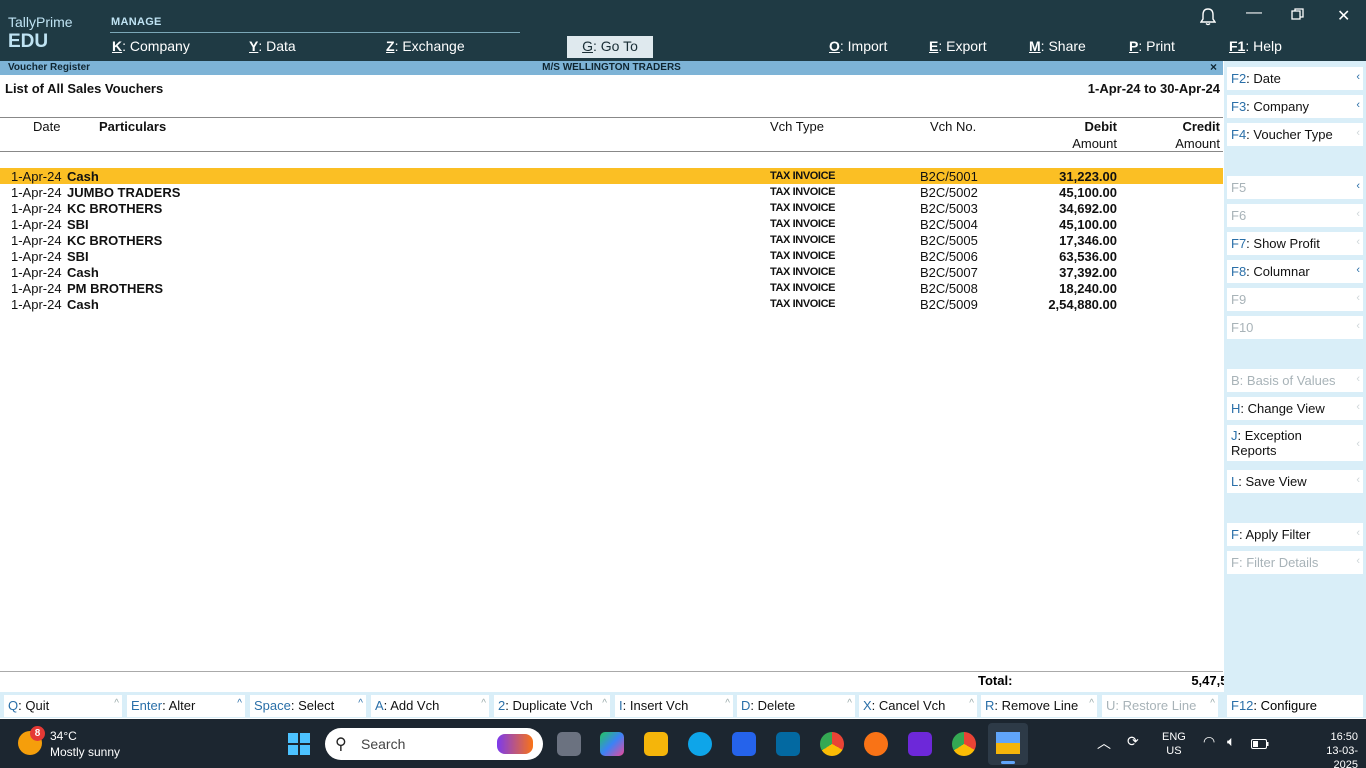  Describe the element at coordinates (1295, 562) in the screenshot. I see `filter-details-button: F: Filter Details ‹` at that location.